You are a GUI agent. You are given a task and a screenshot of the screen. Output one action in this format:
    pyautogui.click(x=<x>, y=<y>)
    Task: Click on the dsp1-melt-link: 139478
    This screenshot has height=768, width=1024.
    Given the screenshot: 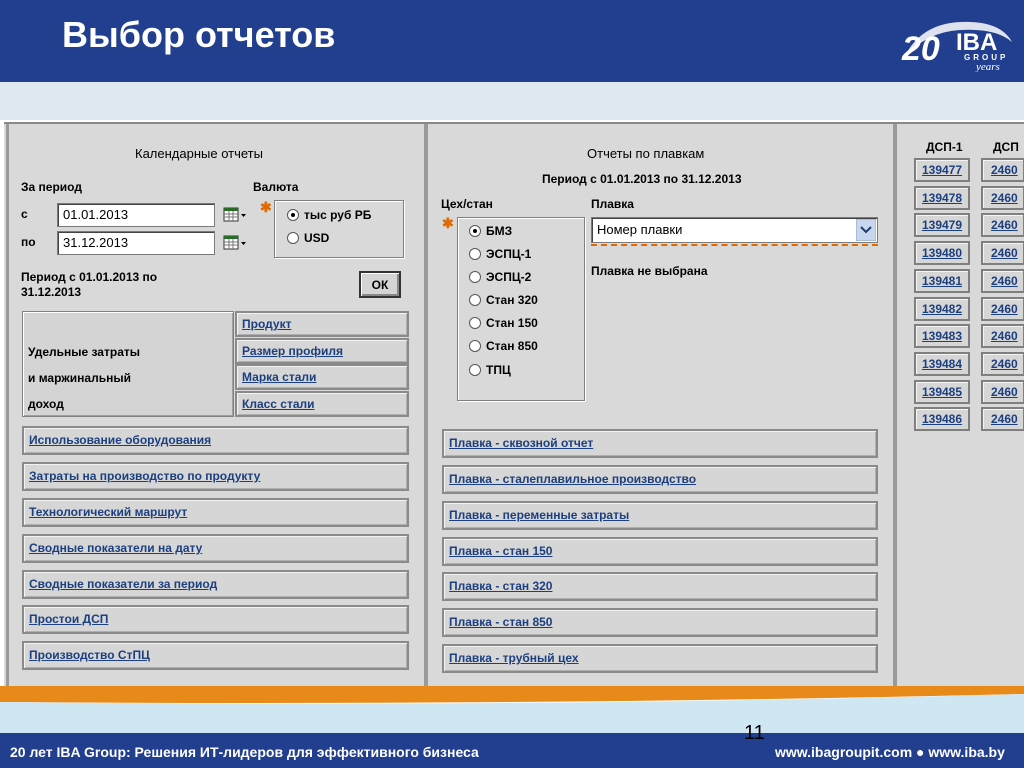 What is the action you would take?
    pyautogui.click(x=942, y=198)
    